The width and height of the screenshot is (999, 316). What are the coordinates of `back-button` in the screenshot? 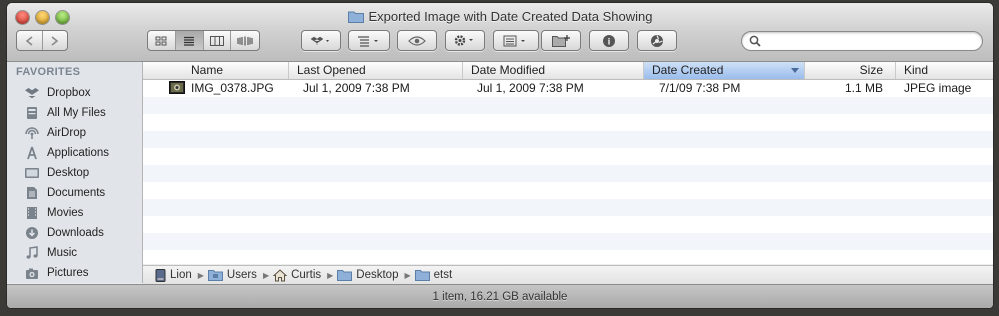 It's located at (30, 40).